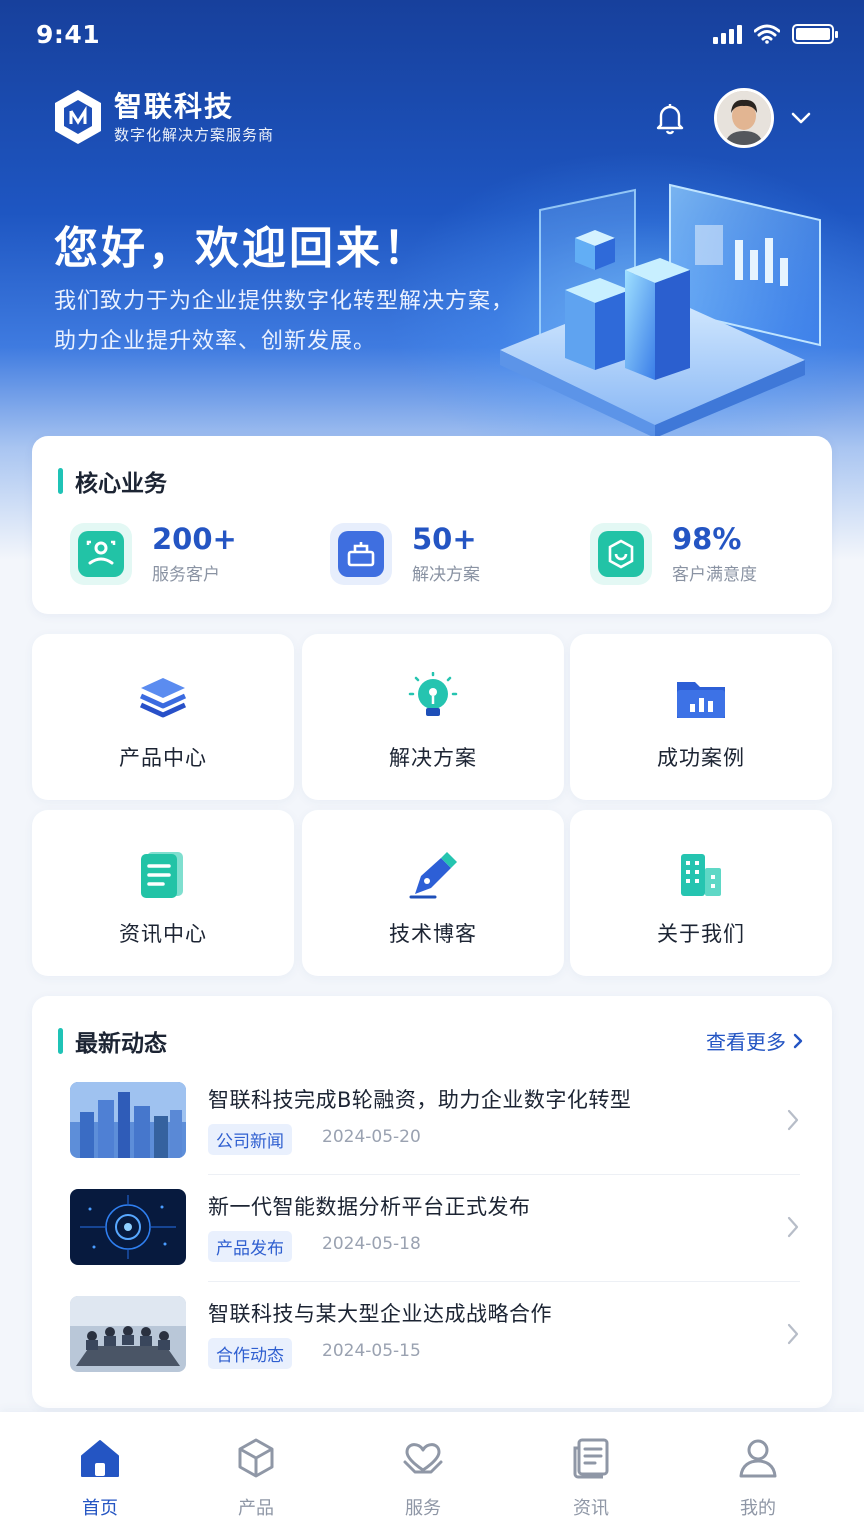 The height and width of the screenshot is (1536, 864). What do you see at coordinates (256, 1508) in the screenshot?
I see `tab-products-label: 产品` at bounding box center [256, 1508].